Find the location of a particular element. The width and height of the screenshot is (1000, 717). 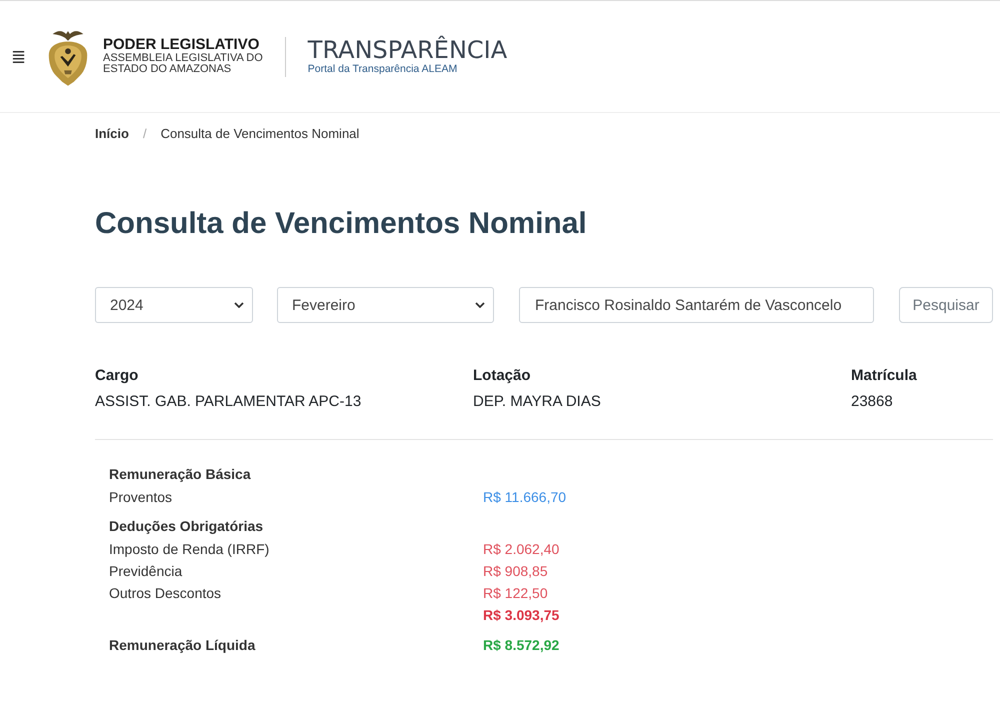

info-value: DEP. MAYRA DIAS is located at coordinates (537, 401).